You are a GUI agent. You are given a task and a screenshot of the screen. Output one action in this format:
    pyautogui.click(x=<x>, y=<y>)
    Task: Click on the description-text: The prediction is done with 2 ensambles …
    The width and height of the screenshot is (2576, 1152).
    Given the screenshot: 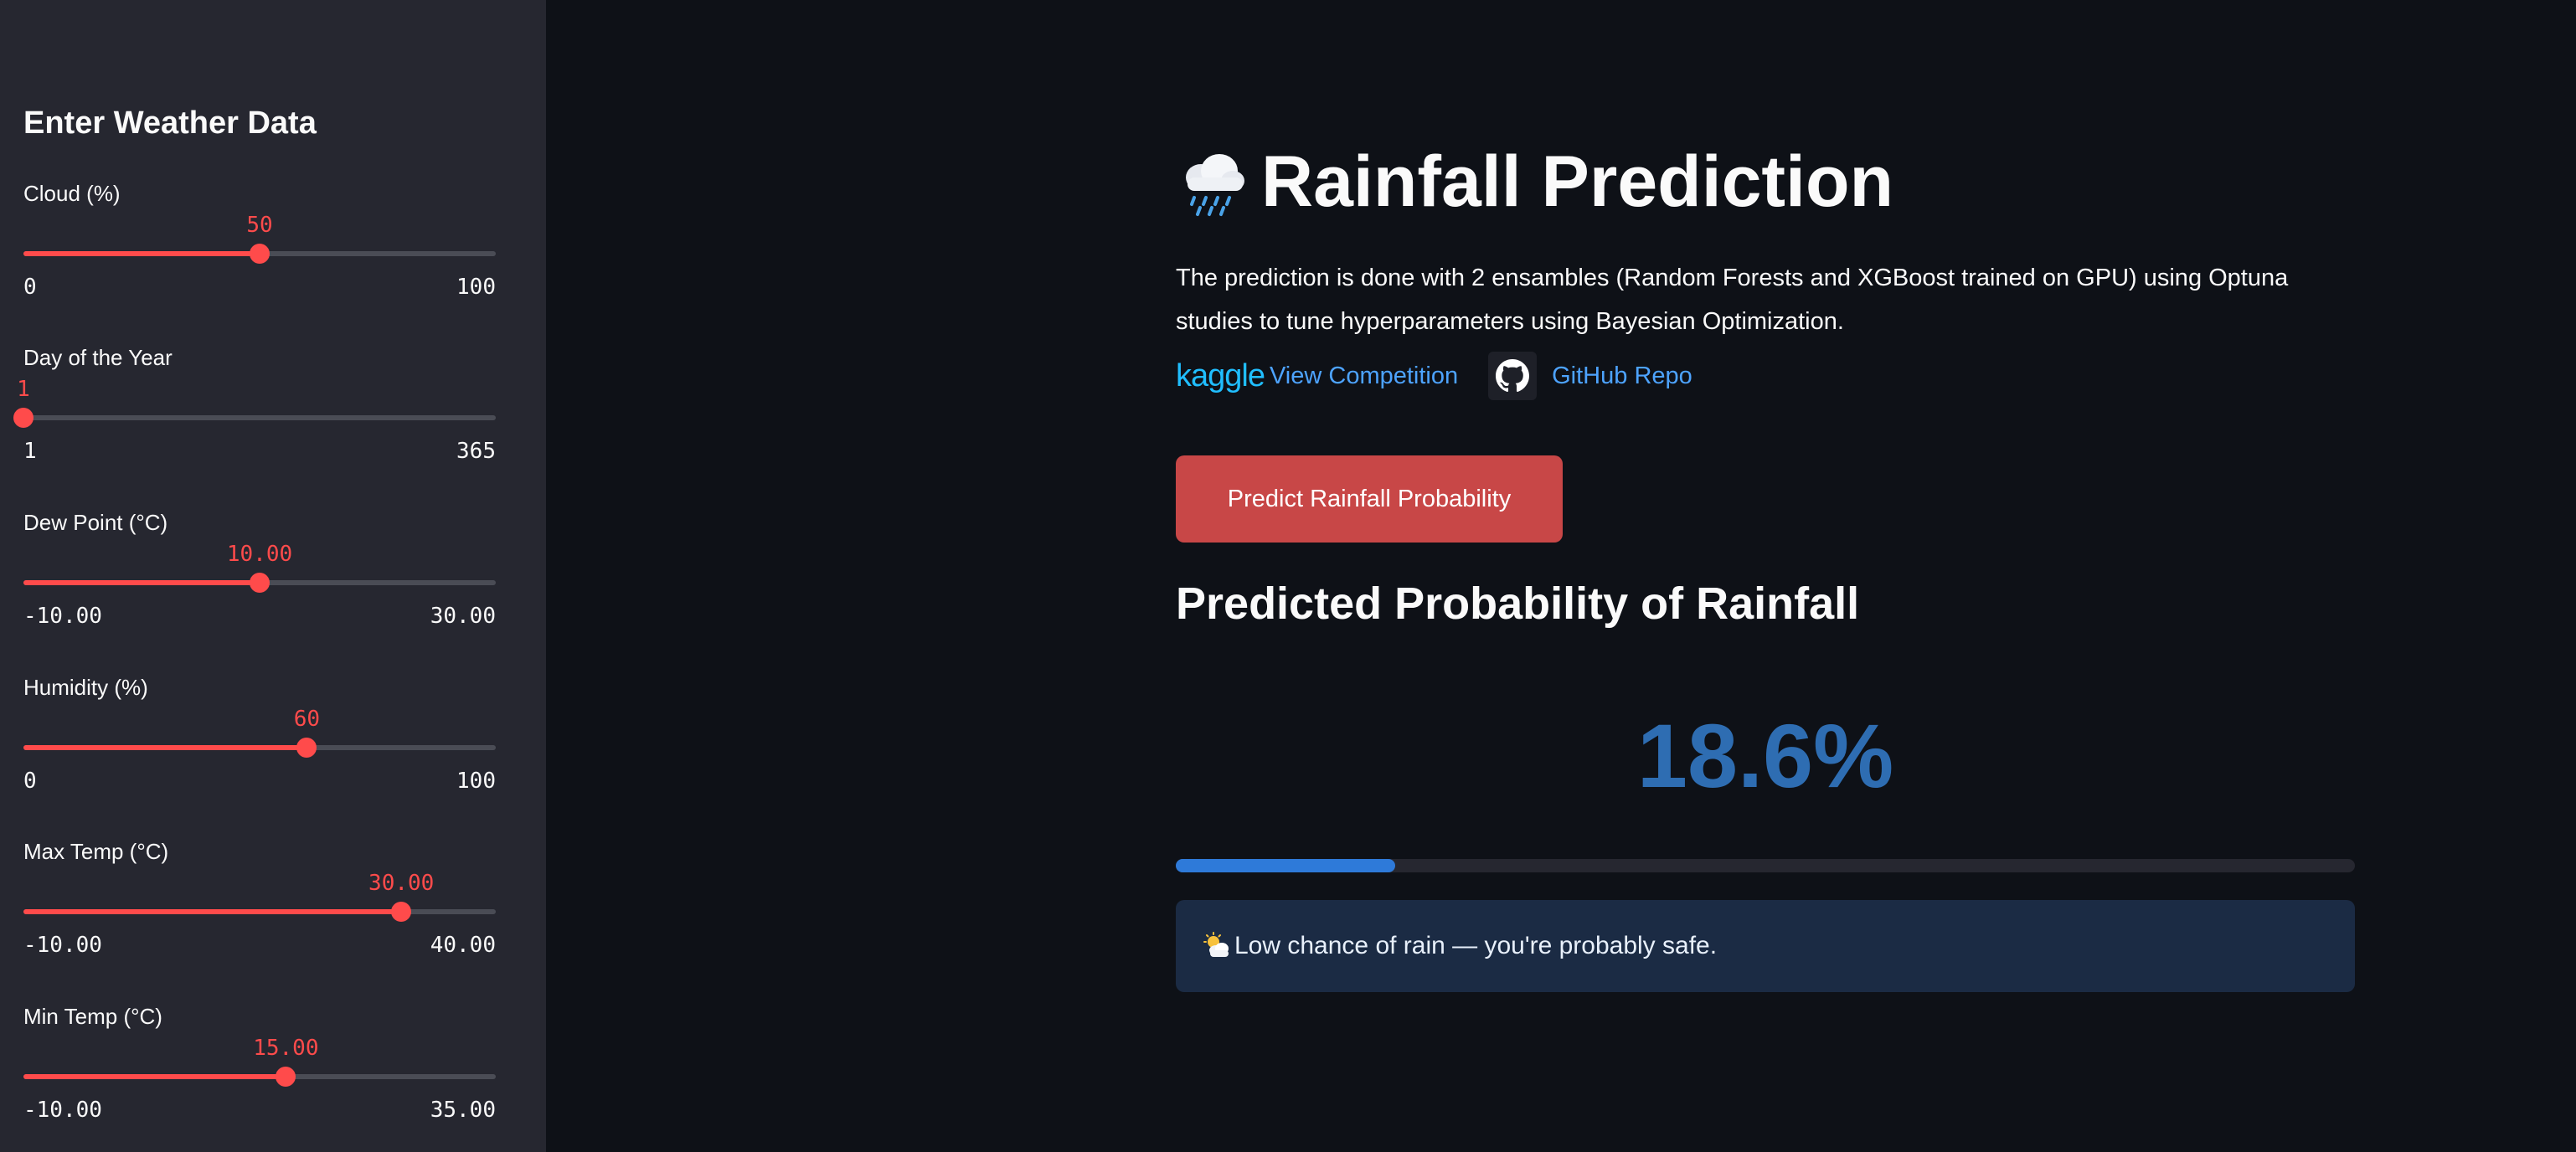 What is the action you would take?
    pyautogui.click(x=1732, y=300)
    